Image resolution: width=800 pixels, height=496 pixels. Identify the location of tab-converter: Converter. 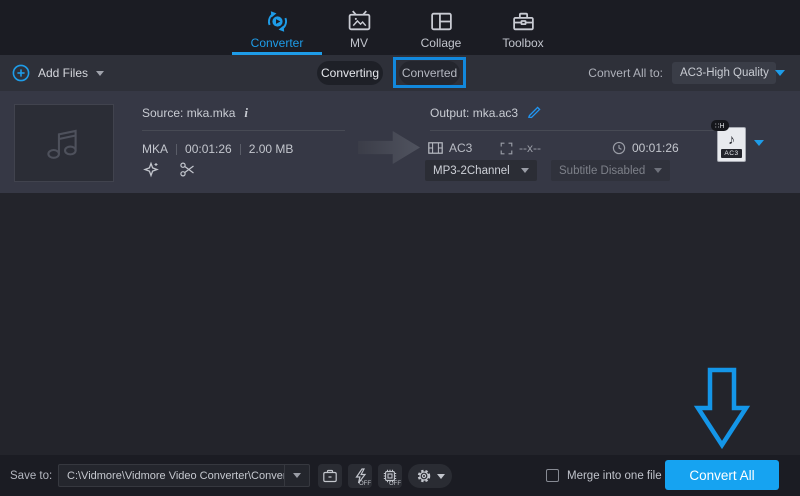
(277, 27).